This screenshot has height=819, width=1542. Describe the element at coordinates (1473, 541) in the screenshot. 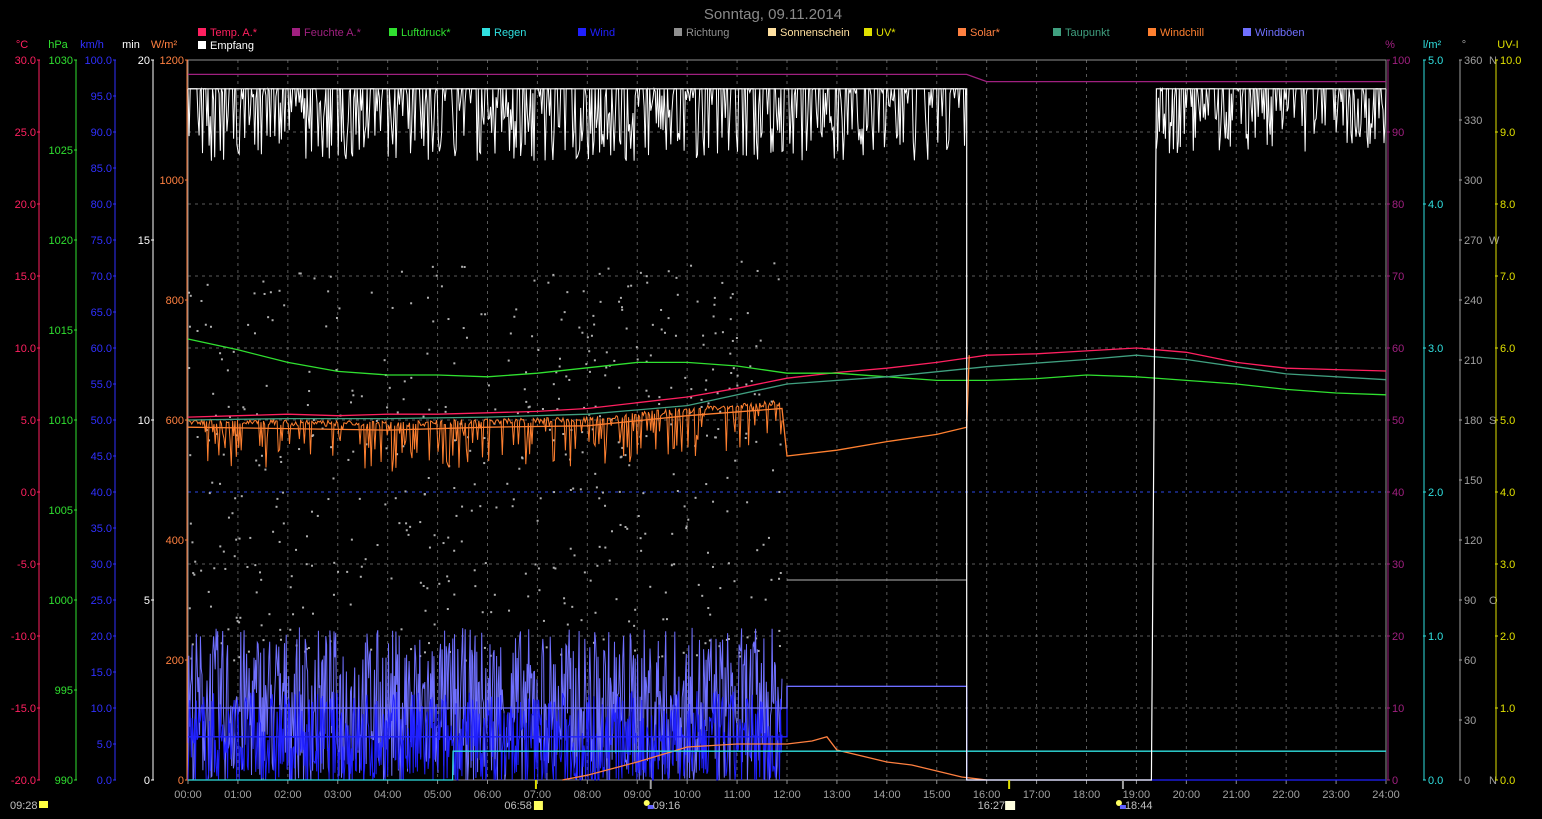

I see `axis-tick-label: 120` at that location.